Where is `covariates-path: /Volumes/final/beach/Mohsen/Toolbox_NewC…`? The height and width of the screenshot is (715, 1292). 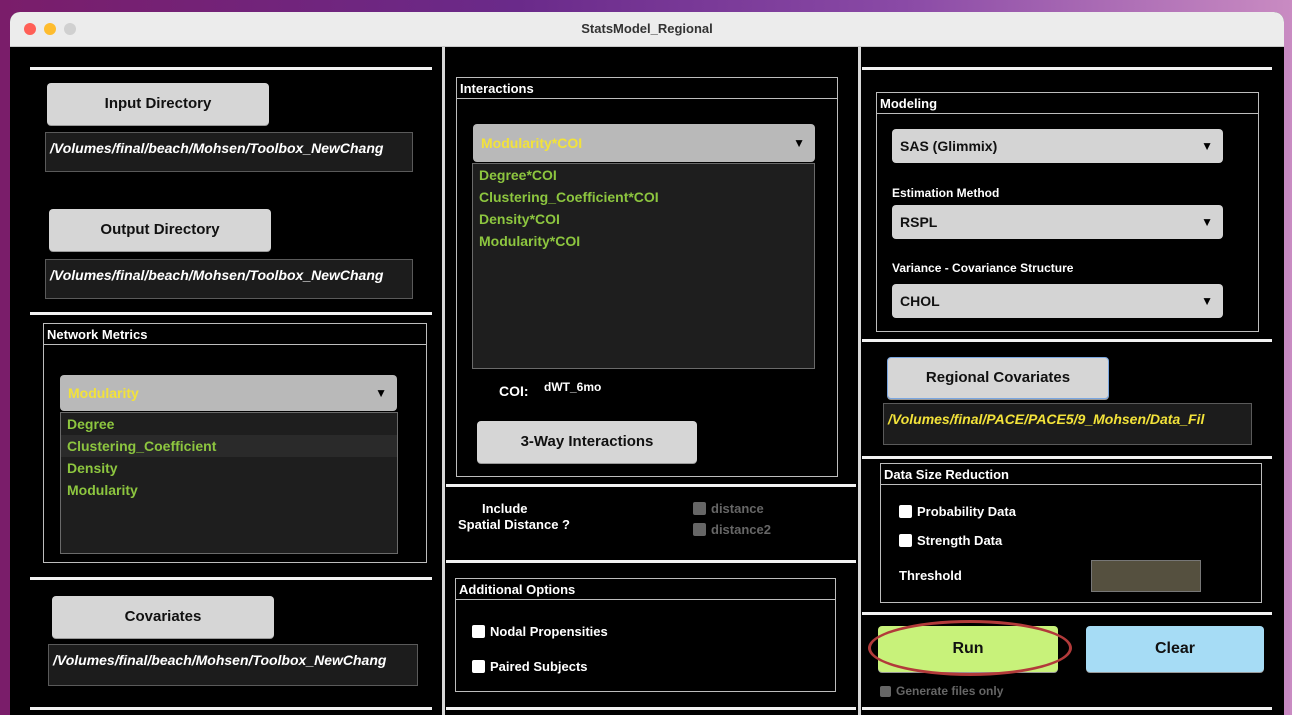
covariates-path: /Volumes/final/beach/Mohsen/Toolbox_NewC… is located at coordinates (233, 665).